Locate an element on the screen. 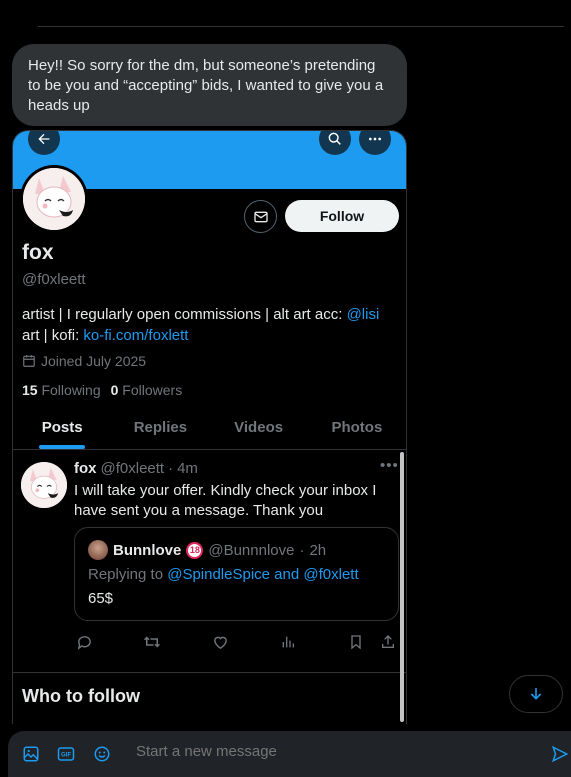 This screenshot has width=571, height=777. scroll-to-bottom-button is located at coordinates (536, 694).